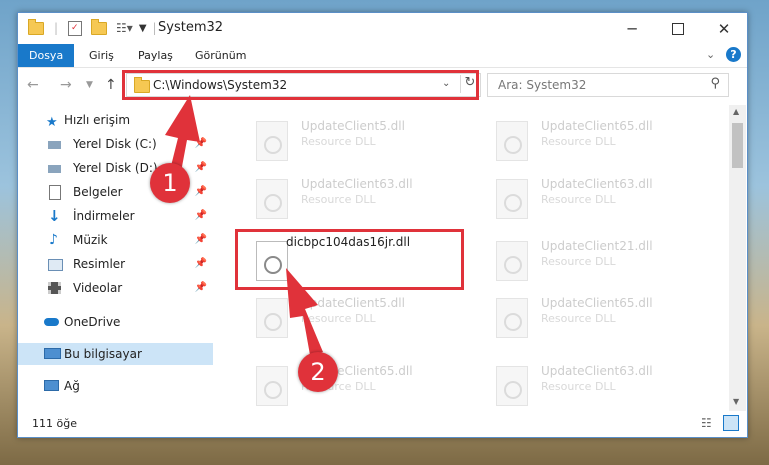  I want to click on nav-this-pc: Bu bilgisayar, so click(115, 354).